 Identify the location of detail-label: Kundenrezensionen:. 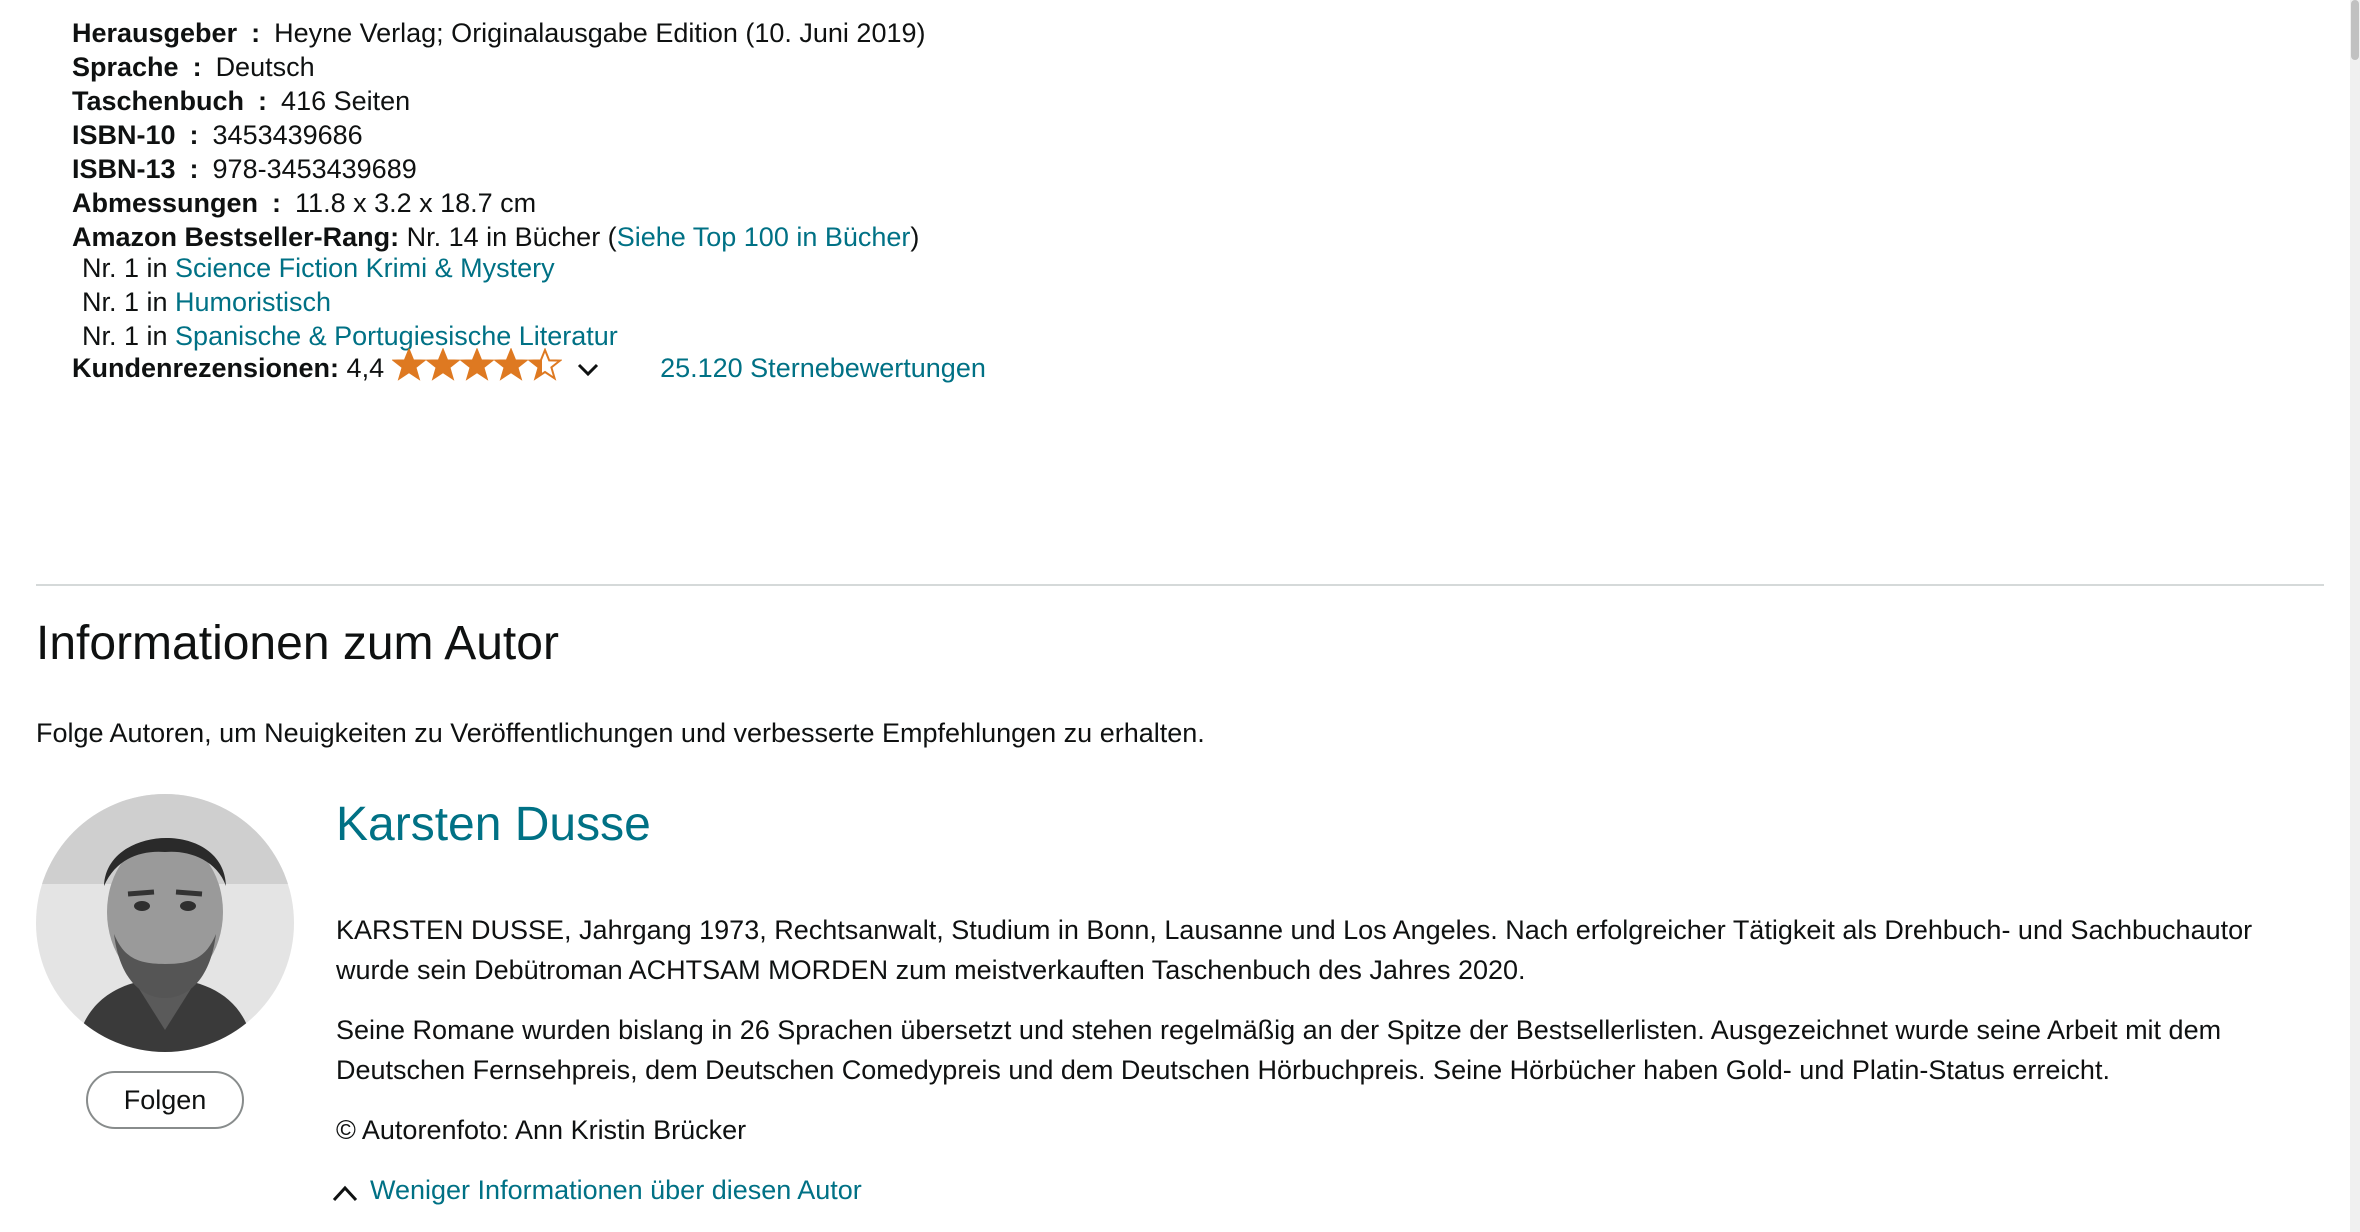
(206, 368).